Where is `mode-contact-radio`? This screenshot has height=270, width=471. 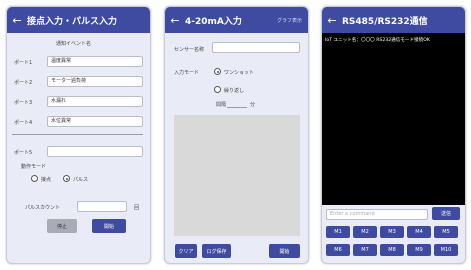 mode-contact-radio is located at coordinates (34, 178).